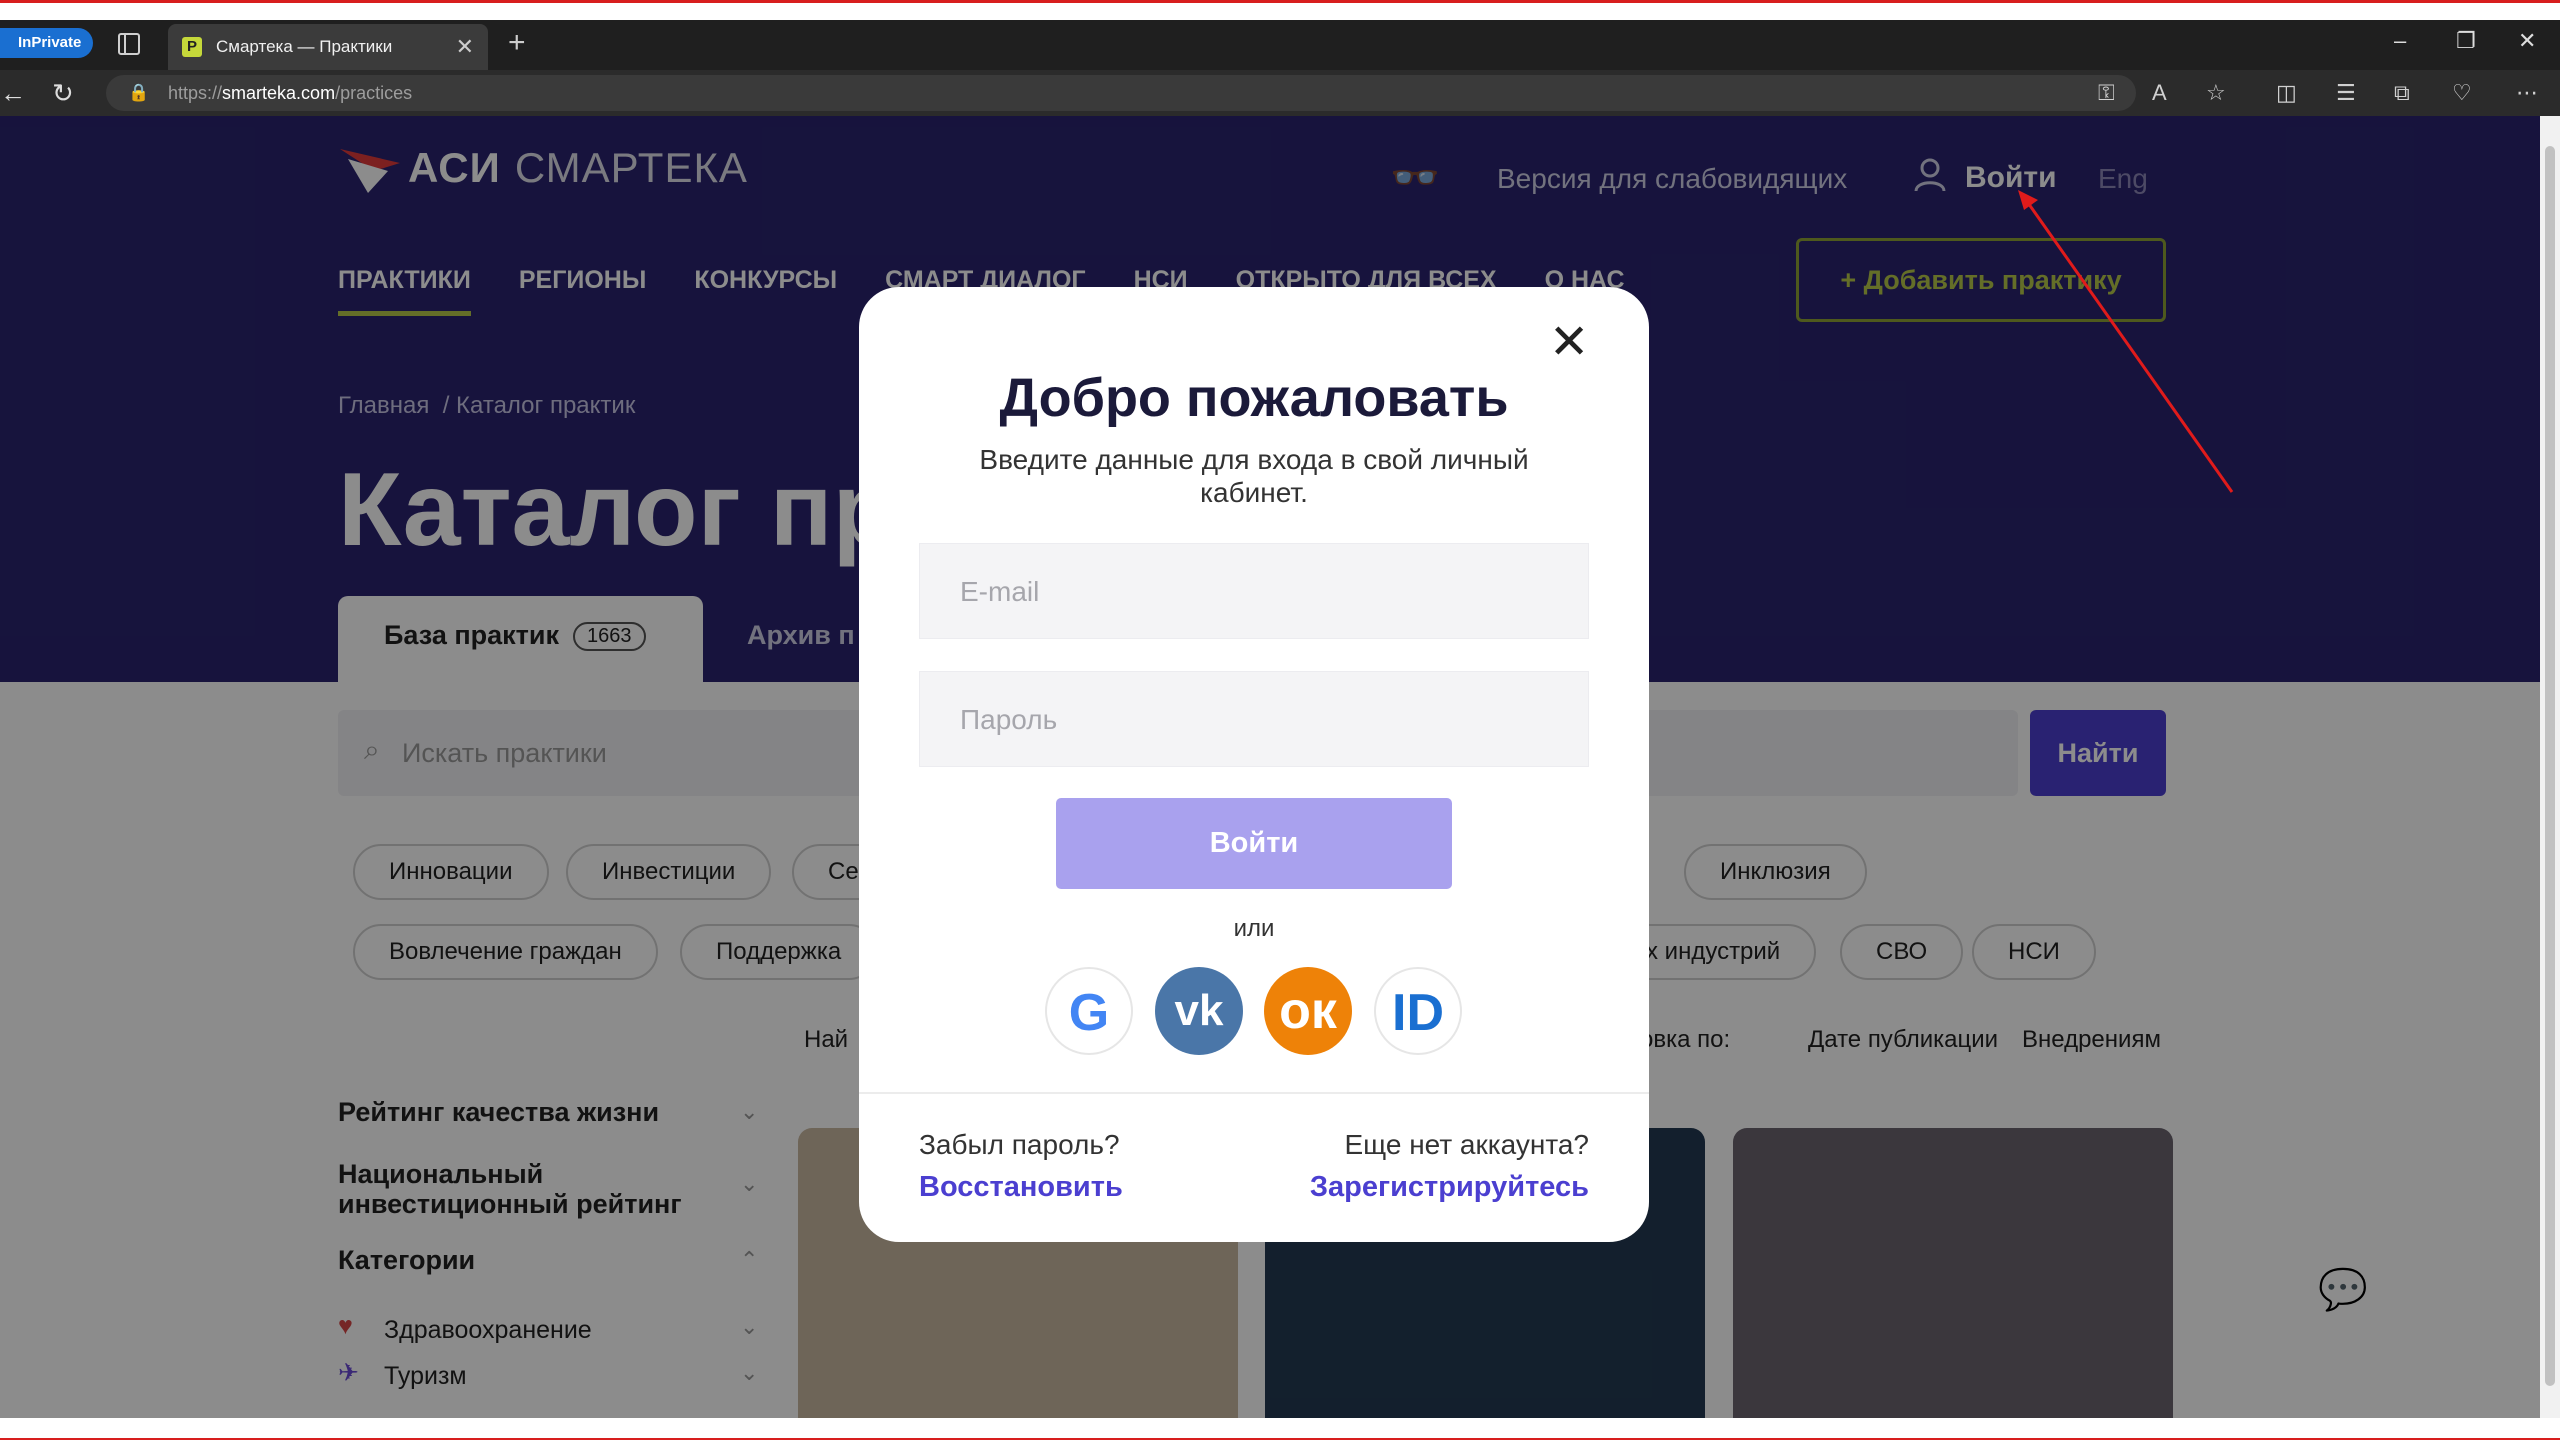 The image size is (2560, 1440). What do you see at coordinates (1199, 1011) in the screenshot?
I see `vk-icon: vk` at bounding box center [1199, 1011].